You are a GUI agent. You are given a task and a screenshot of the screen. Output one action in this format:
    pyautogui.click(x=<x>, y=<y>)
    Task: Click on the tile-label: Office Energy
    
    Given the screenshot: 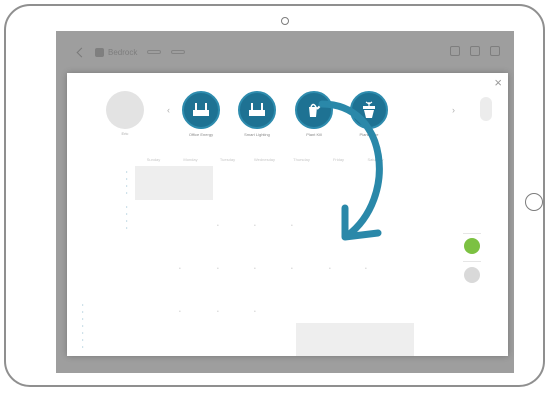 What is the action you would take?
    pyautogui.click(x=201, y=134)
    